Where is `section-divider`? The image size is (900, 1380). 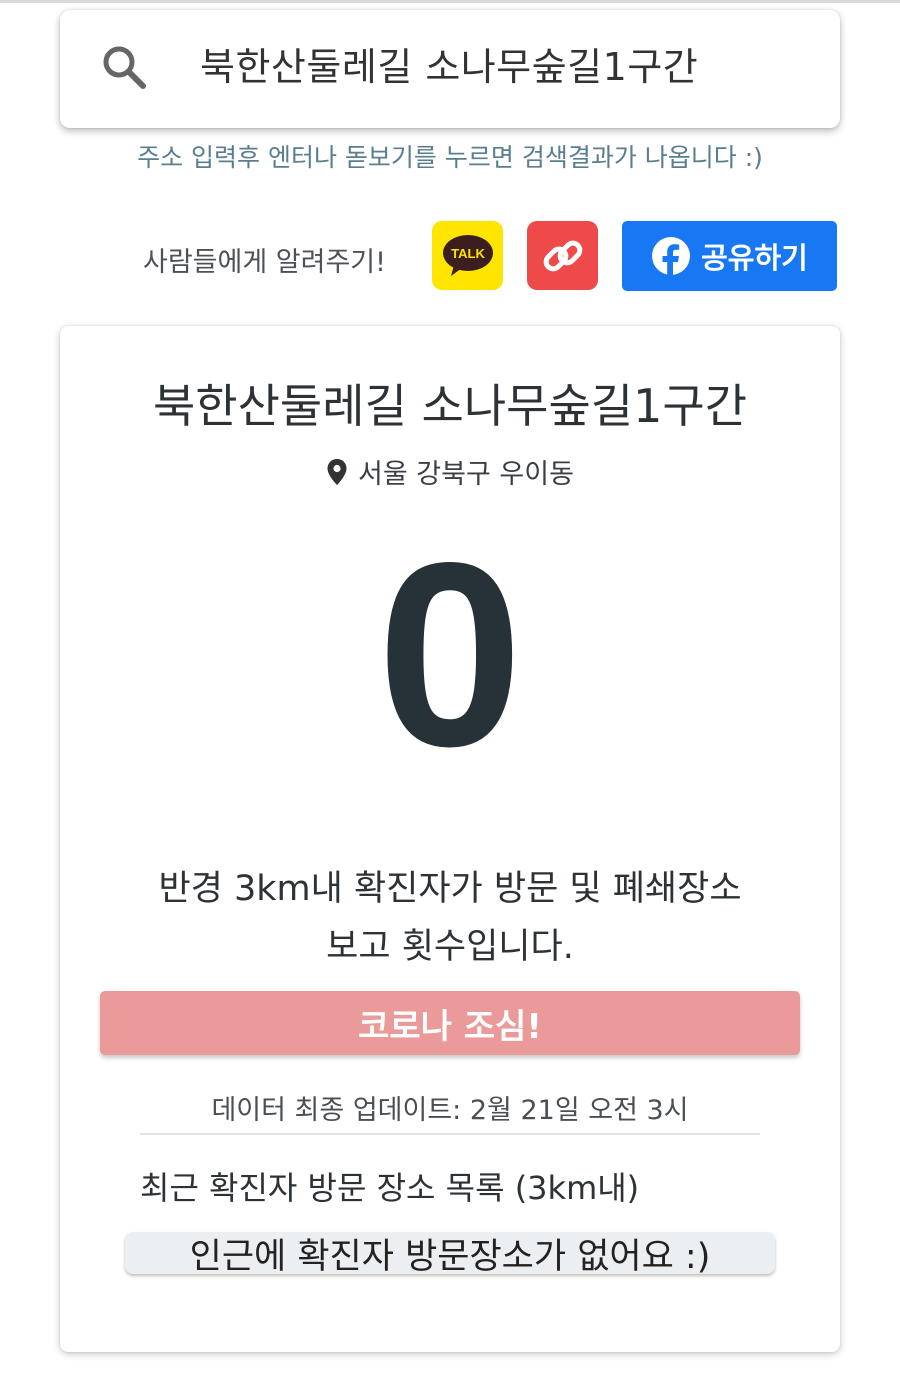 section-divider is located at coordinates (450, 1134).